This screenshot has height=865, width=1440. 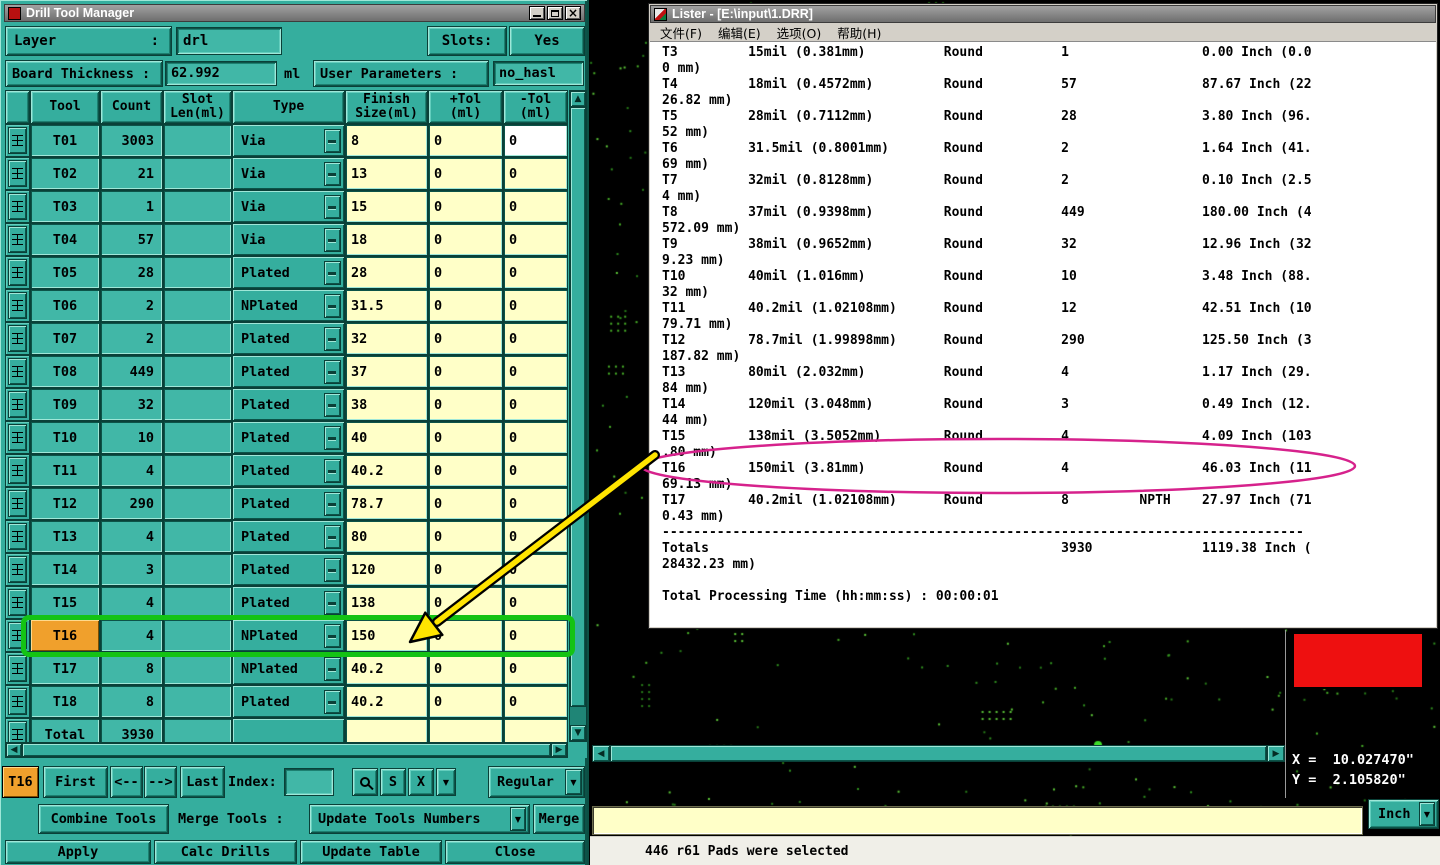 What do you see at coordinates (65, 206) in the screenshot?
I see `tool-cell: T03` at bounding box center [65, 206].